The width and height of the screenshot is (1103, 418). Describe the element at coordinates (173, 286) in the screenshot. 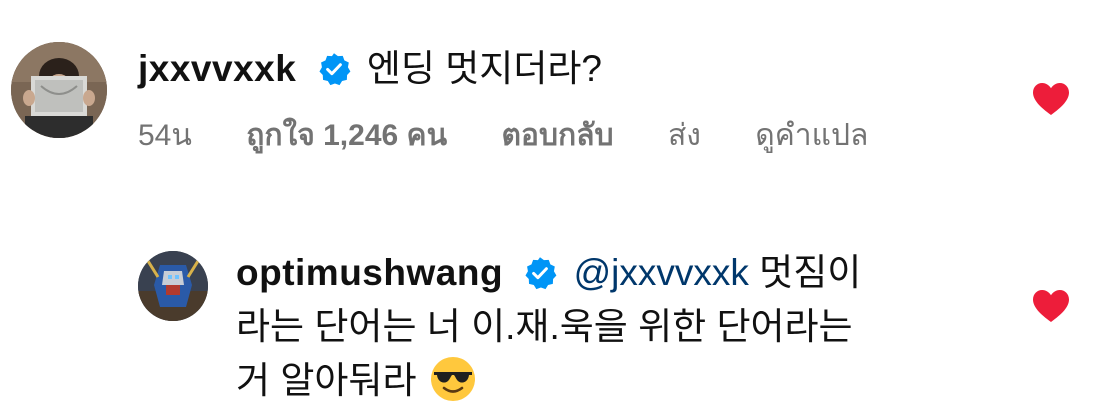

I see `reply-avatar` at that location.